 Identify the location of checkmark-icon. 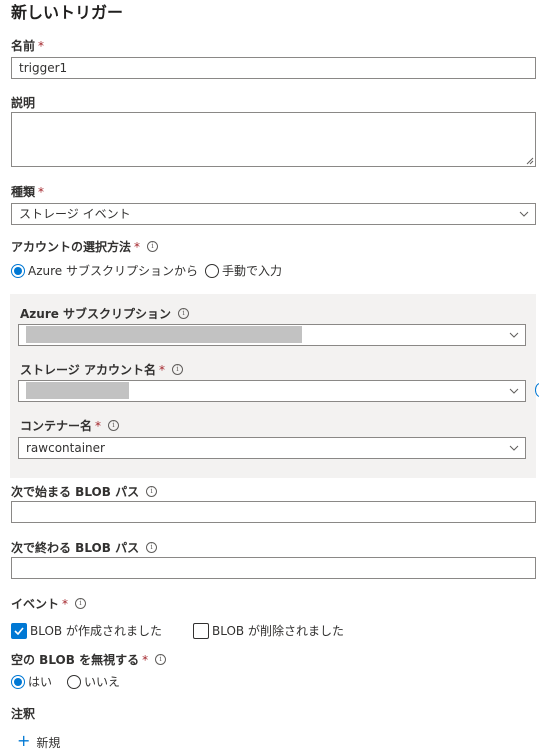
(19, 630).